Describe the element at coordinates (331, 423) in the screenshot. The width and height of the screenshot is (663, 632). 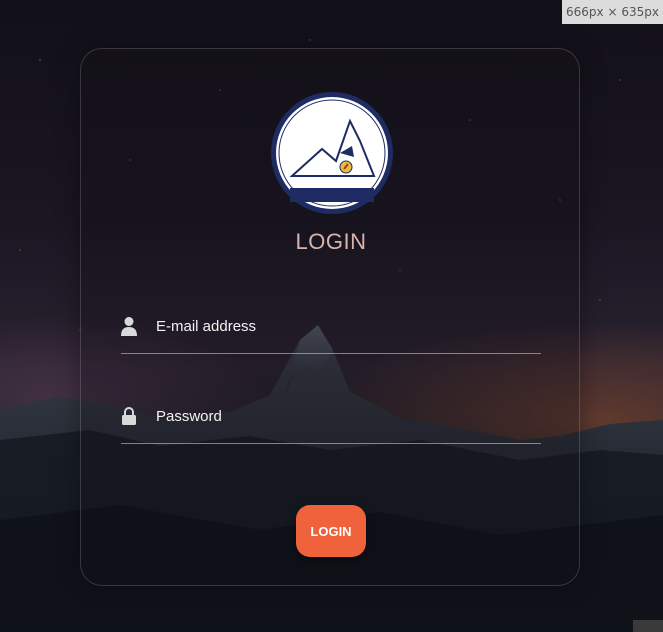
I see `password-field: Password` at that location.